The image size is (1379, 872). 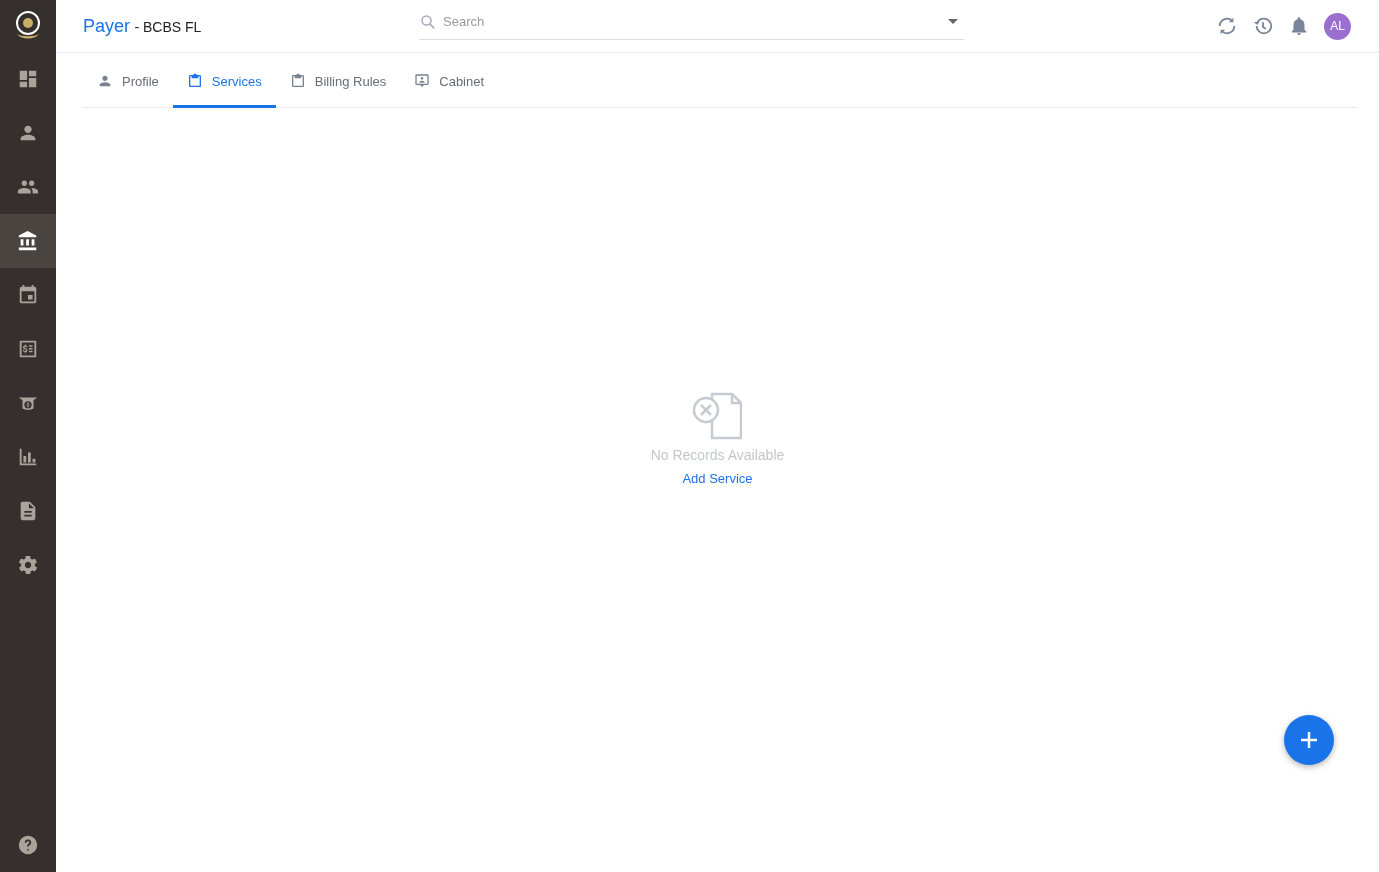 I want to click on calendar-icon, so click(x=28, y=295).